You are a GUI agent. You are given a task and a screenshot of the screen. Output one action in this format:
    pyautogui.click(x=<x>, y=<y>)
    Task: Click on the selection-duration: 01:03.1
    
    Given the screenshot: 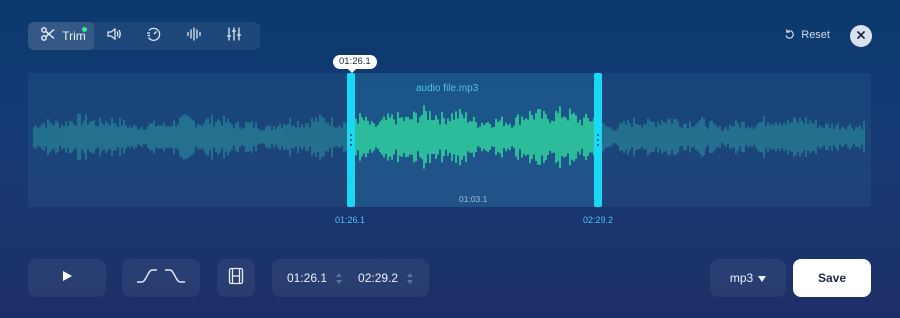 What is the action you would take?
    pyautogui.click(x=473, y=199)
    